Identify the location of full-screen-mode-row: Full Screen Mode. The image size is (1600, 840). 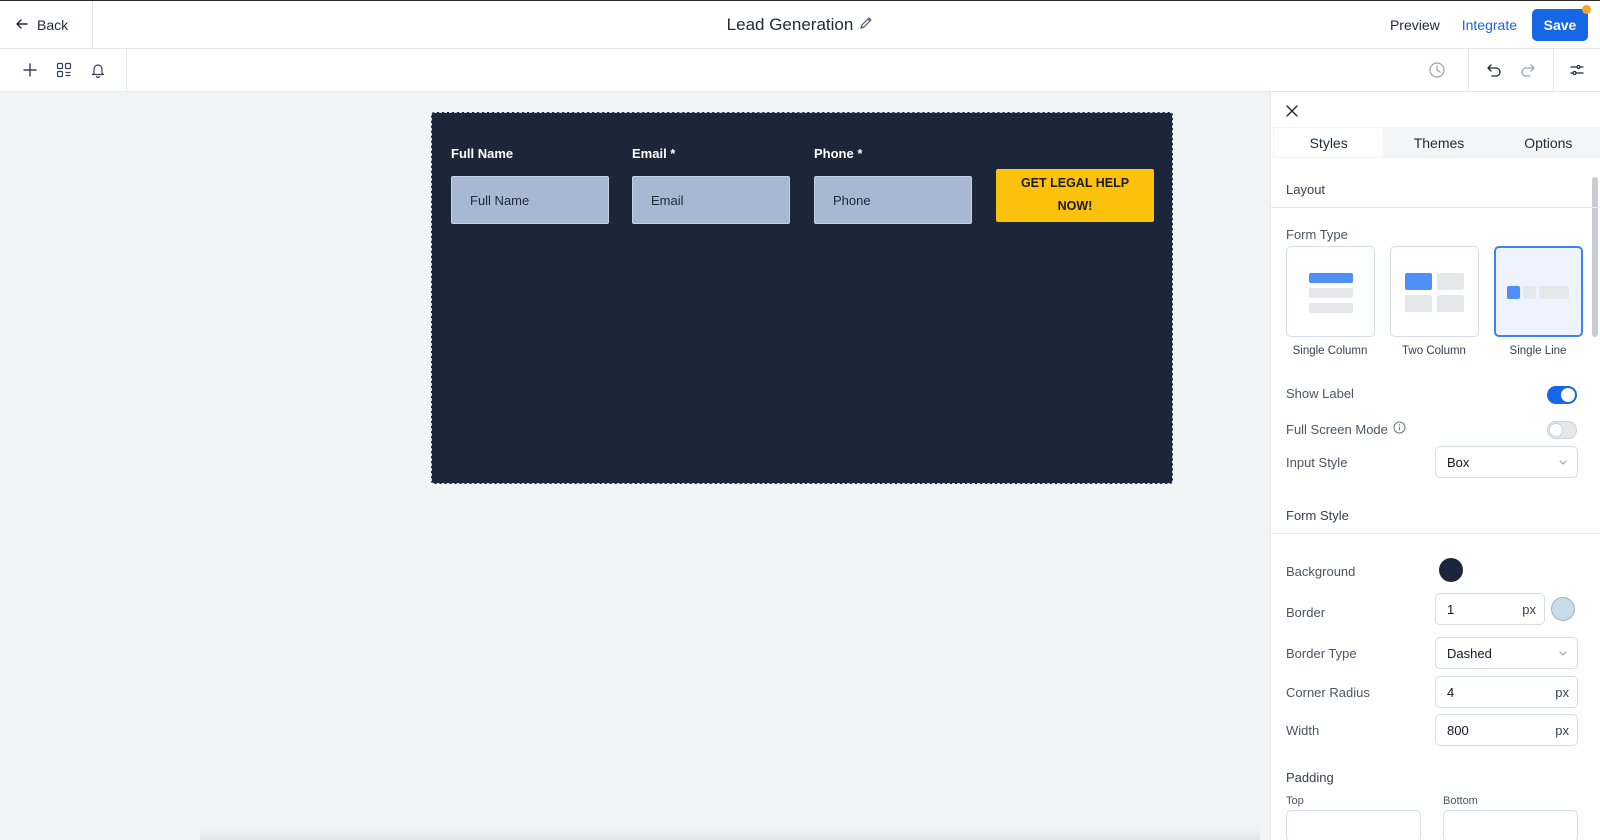
(1346, 429).